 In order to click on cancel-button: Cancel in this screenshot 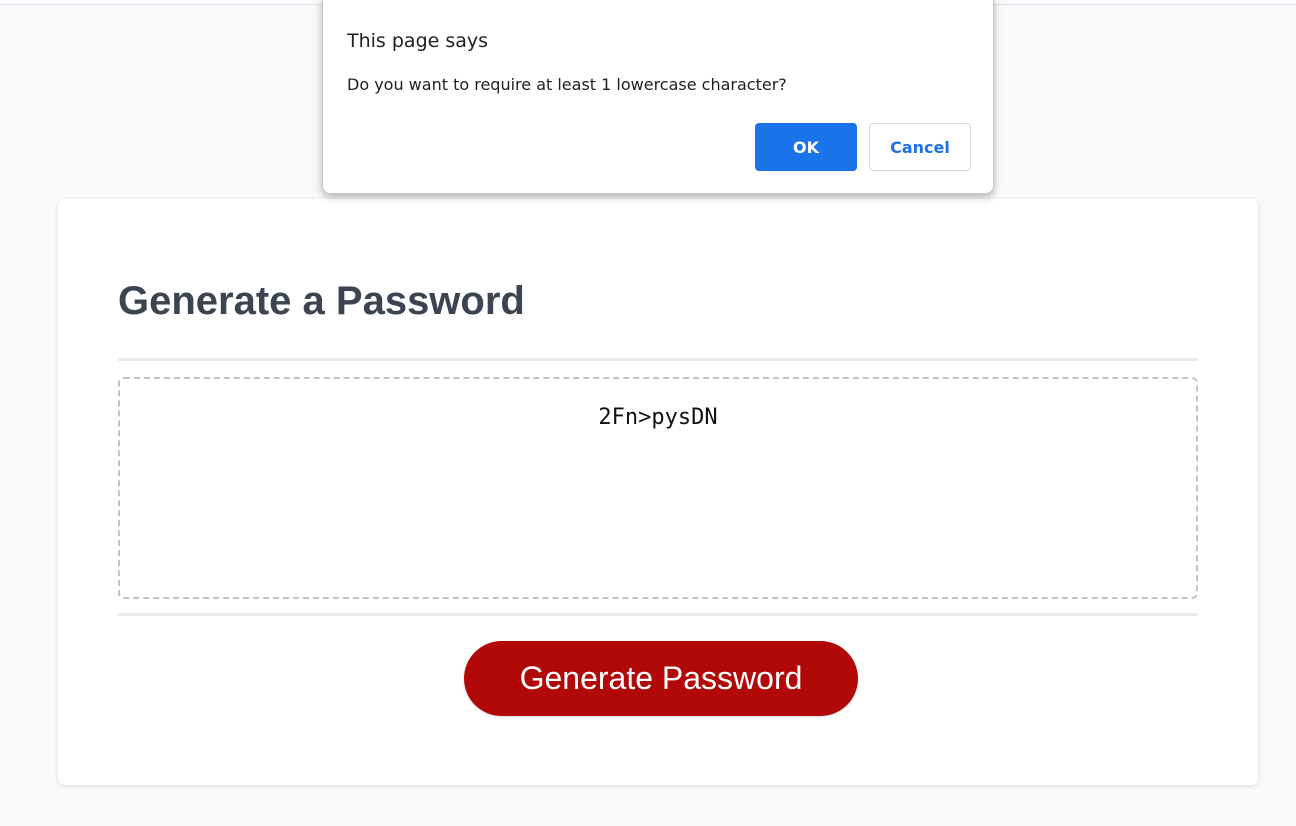, I will do `click(920, 147)`.